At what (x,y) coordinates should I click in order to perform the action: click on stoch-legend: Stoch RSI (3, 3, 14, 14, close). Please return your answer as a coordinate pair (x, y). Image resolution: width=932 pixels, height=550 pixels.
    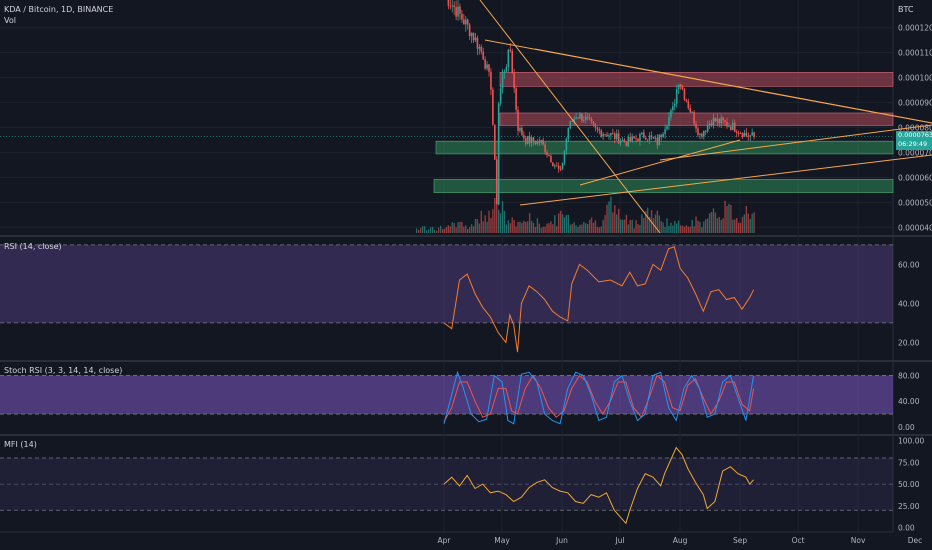
    Looking at the image, I should click on (63, 370).